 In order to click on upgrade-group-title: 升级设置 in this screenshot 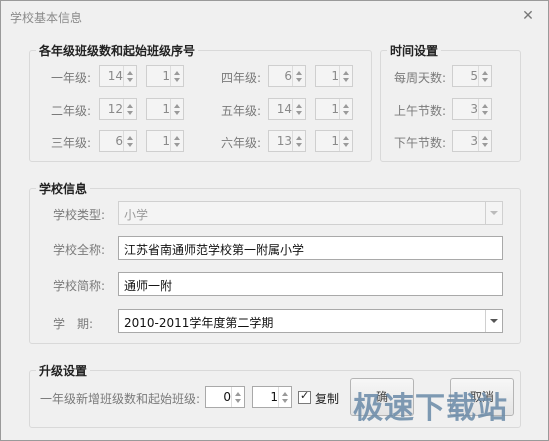, I will do `click(63, 370)`.